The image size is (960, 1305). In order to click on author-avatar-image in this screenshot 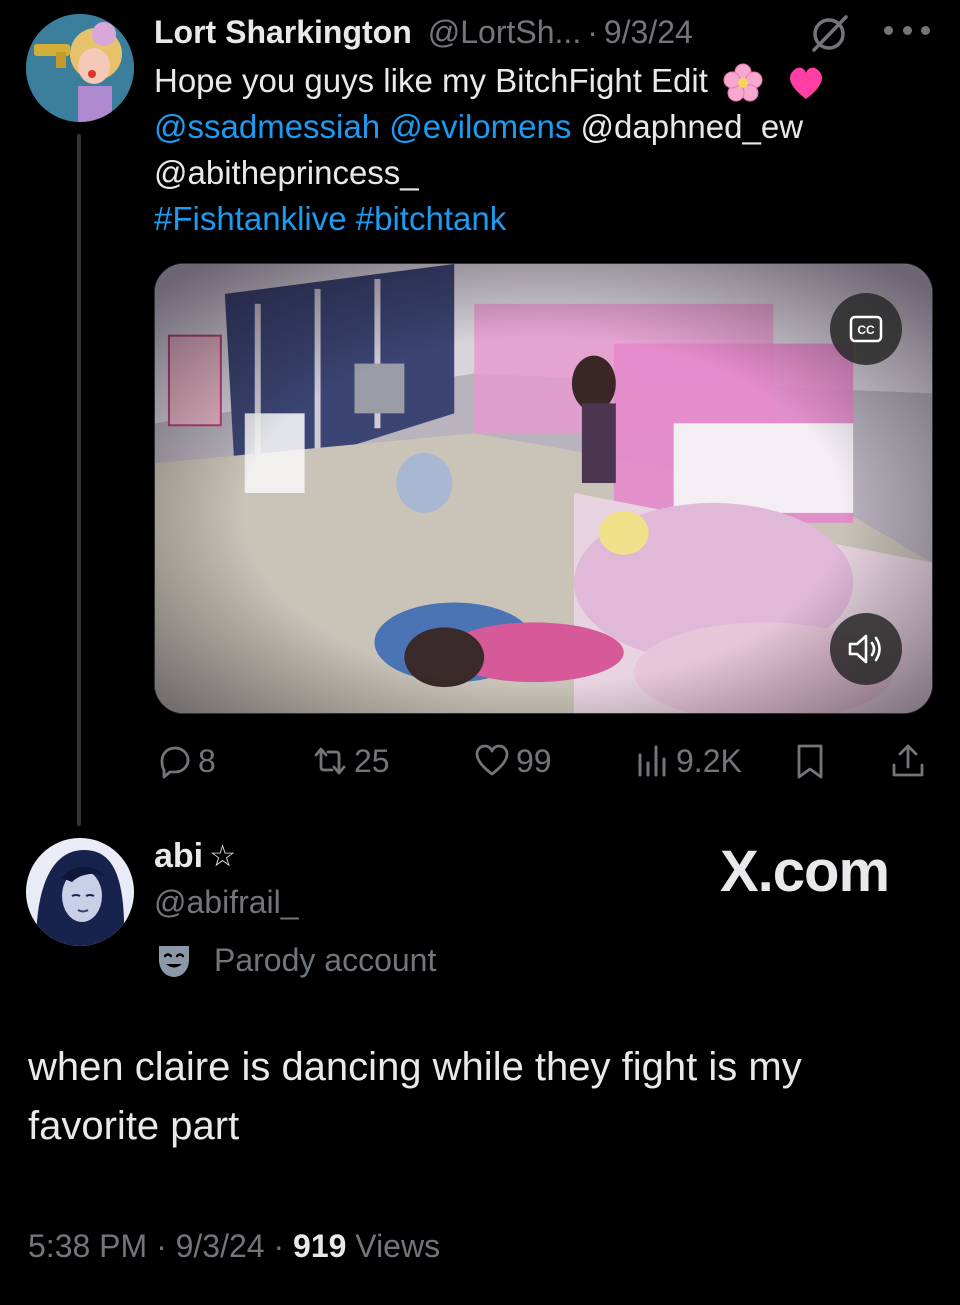, I will do `click(80, 68)`.